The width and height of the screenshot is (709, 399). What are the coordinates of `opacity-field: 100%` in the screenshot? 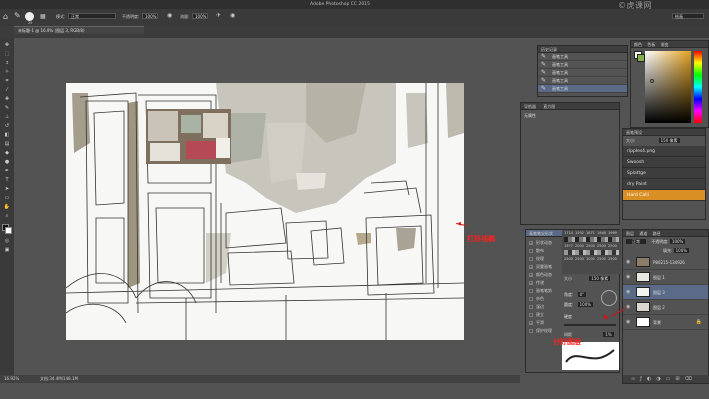 It's located at (150, 16).